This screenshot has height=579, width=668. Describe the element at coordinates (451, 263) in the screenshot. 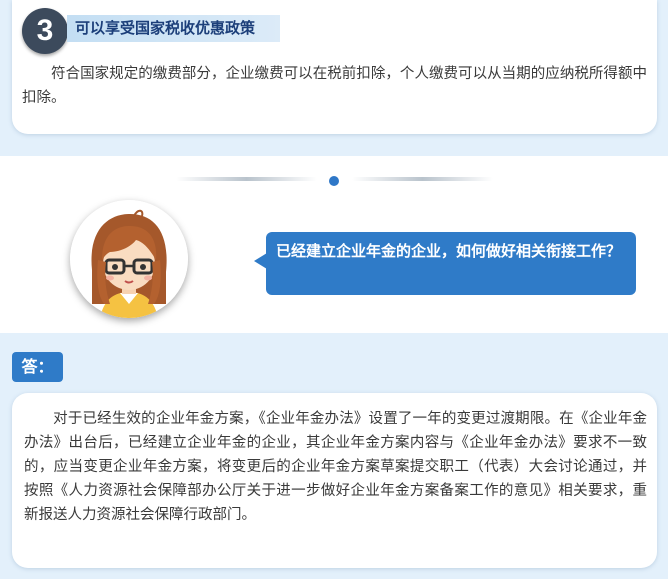

I see `question-bubble: 已经建立企业年金的企业，如何做好相关衔接工作？` at that location.